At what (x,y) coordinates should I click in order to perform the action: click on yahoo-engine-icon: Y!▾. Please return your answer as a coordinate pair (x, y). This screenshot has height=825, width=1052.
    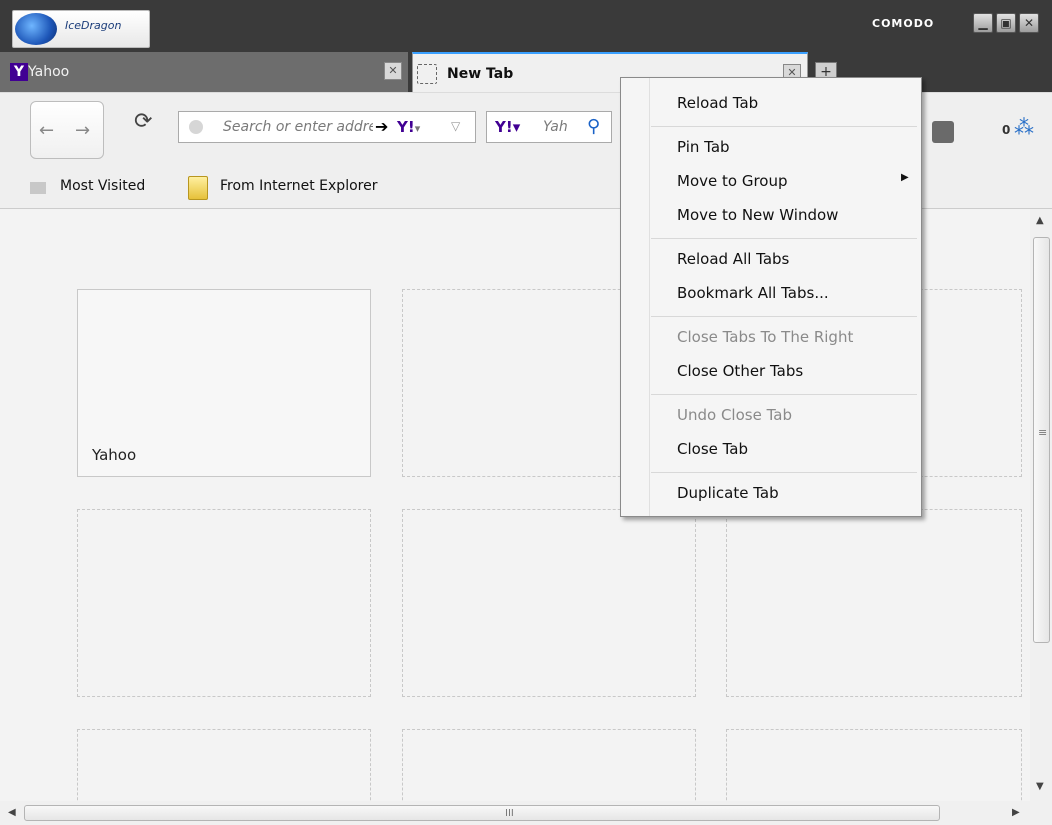
    Looking at the image, I should click on (408, 127).